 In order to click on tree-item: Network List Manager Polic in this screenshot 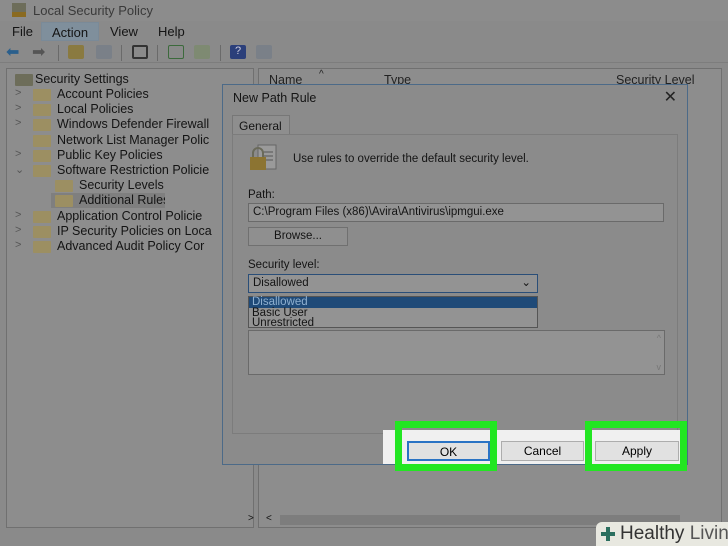, I will do `click(130, 140)`.